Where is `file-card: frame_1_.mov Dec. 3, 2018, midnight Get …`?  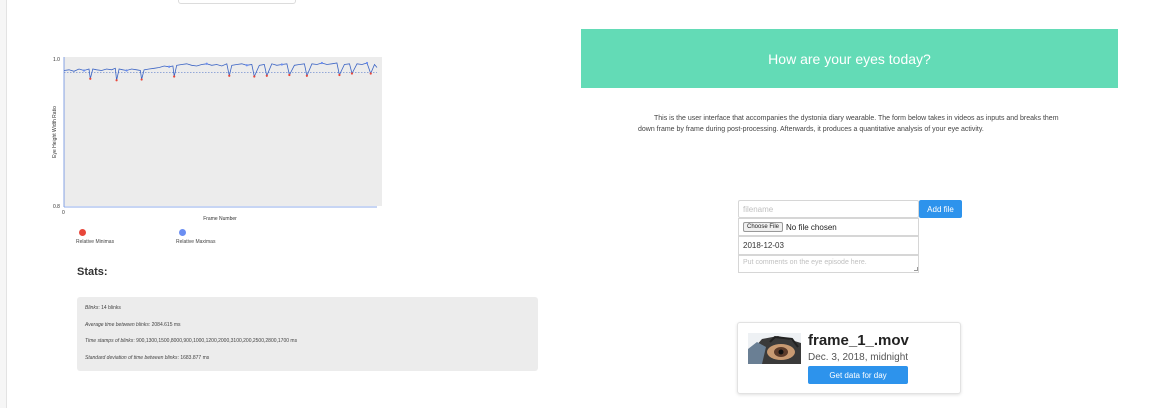
file-card: frame_1_.mov Dec. 3, 2018, midnight Get … is located at coordinates (849, 358).